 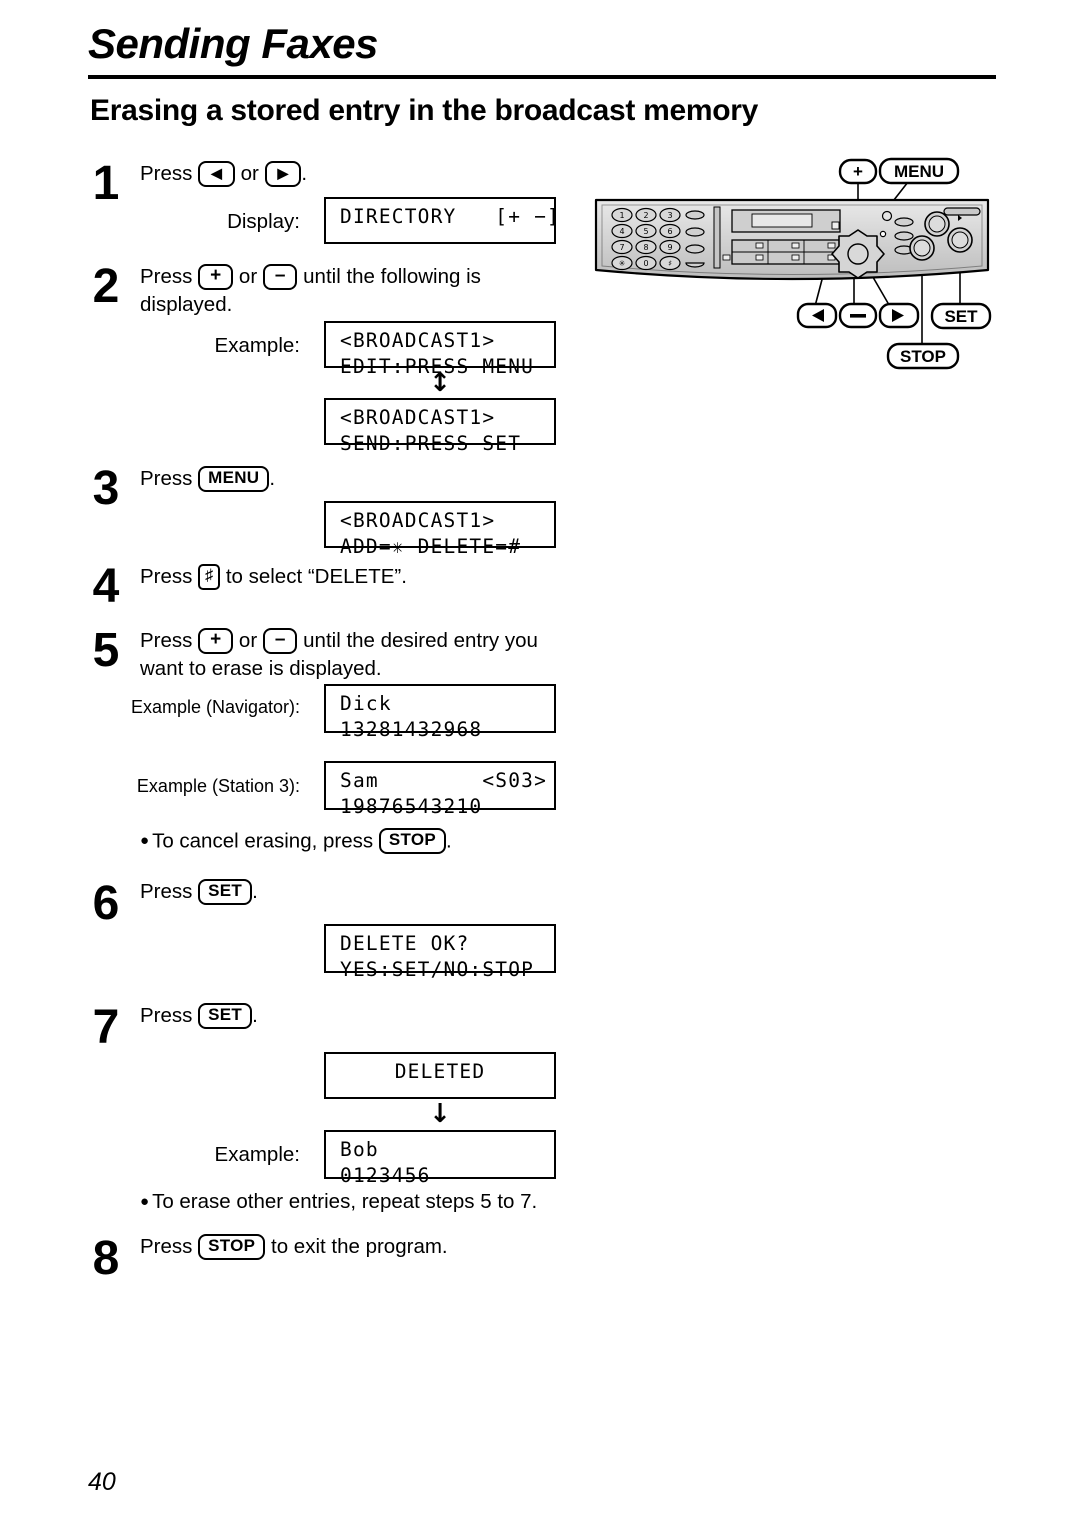 What do you see at coordinates (420, 640) in the screenshot?
I see `step-5-tail-label: until the desired entry you` at bounding box center [420, 640].